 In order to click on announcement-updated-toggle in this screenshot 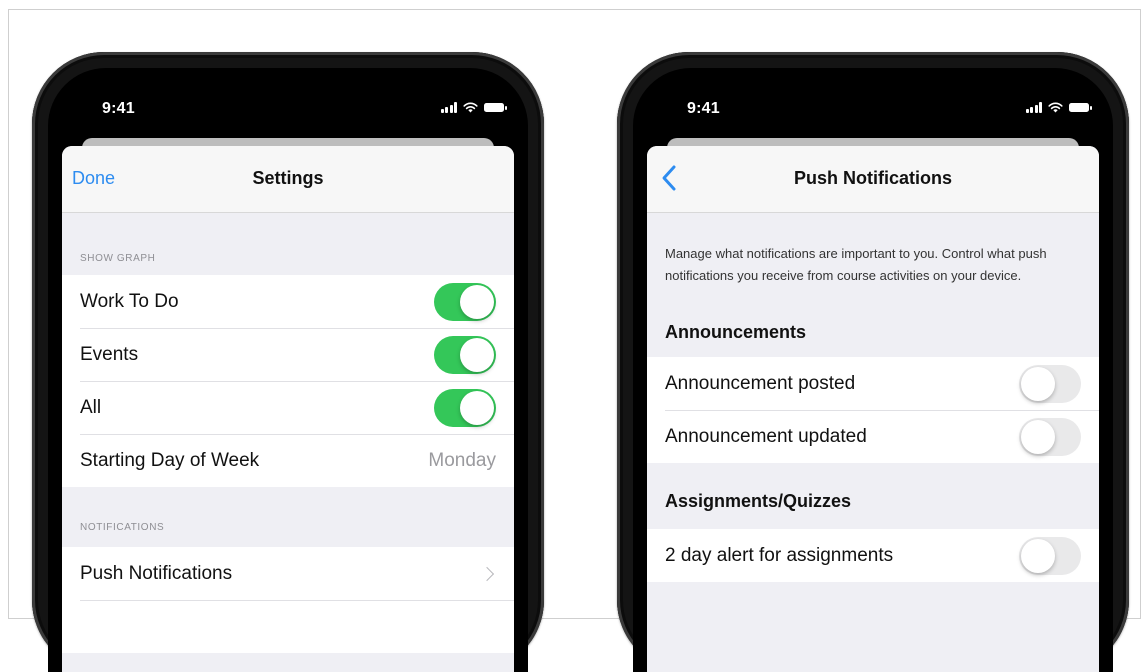, I will do `click(1050, 436)`.